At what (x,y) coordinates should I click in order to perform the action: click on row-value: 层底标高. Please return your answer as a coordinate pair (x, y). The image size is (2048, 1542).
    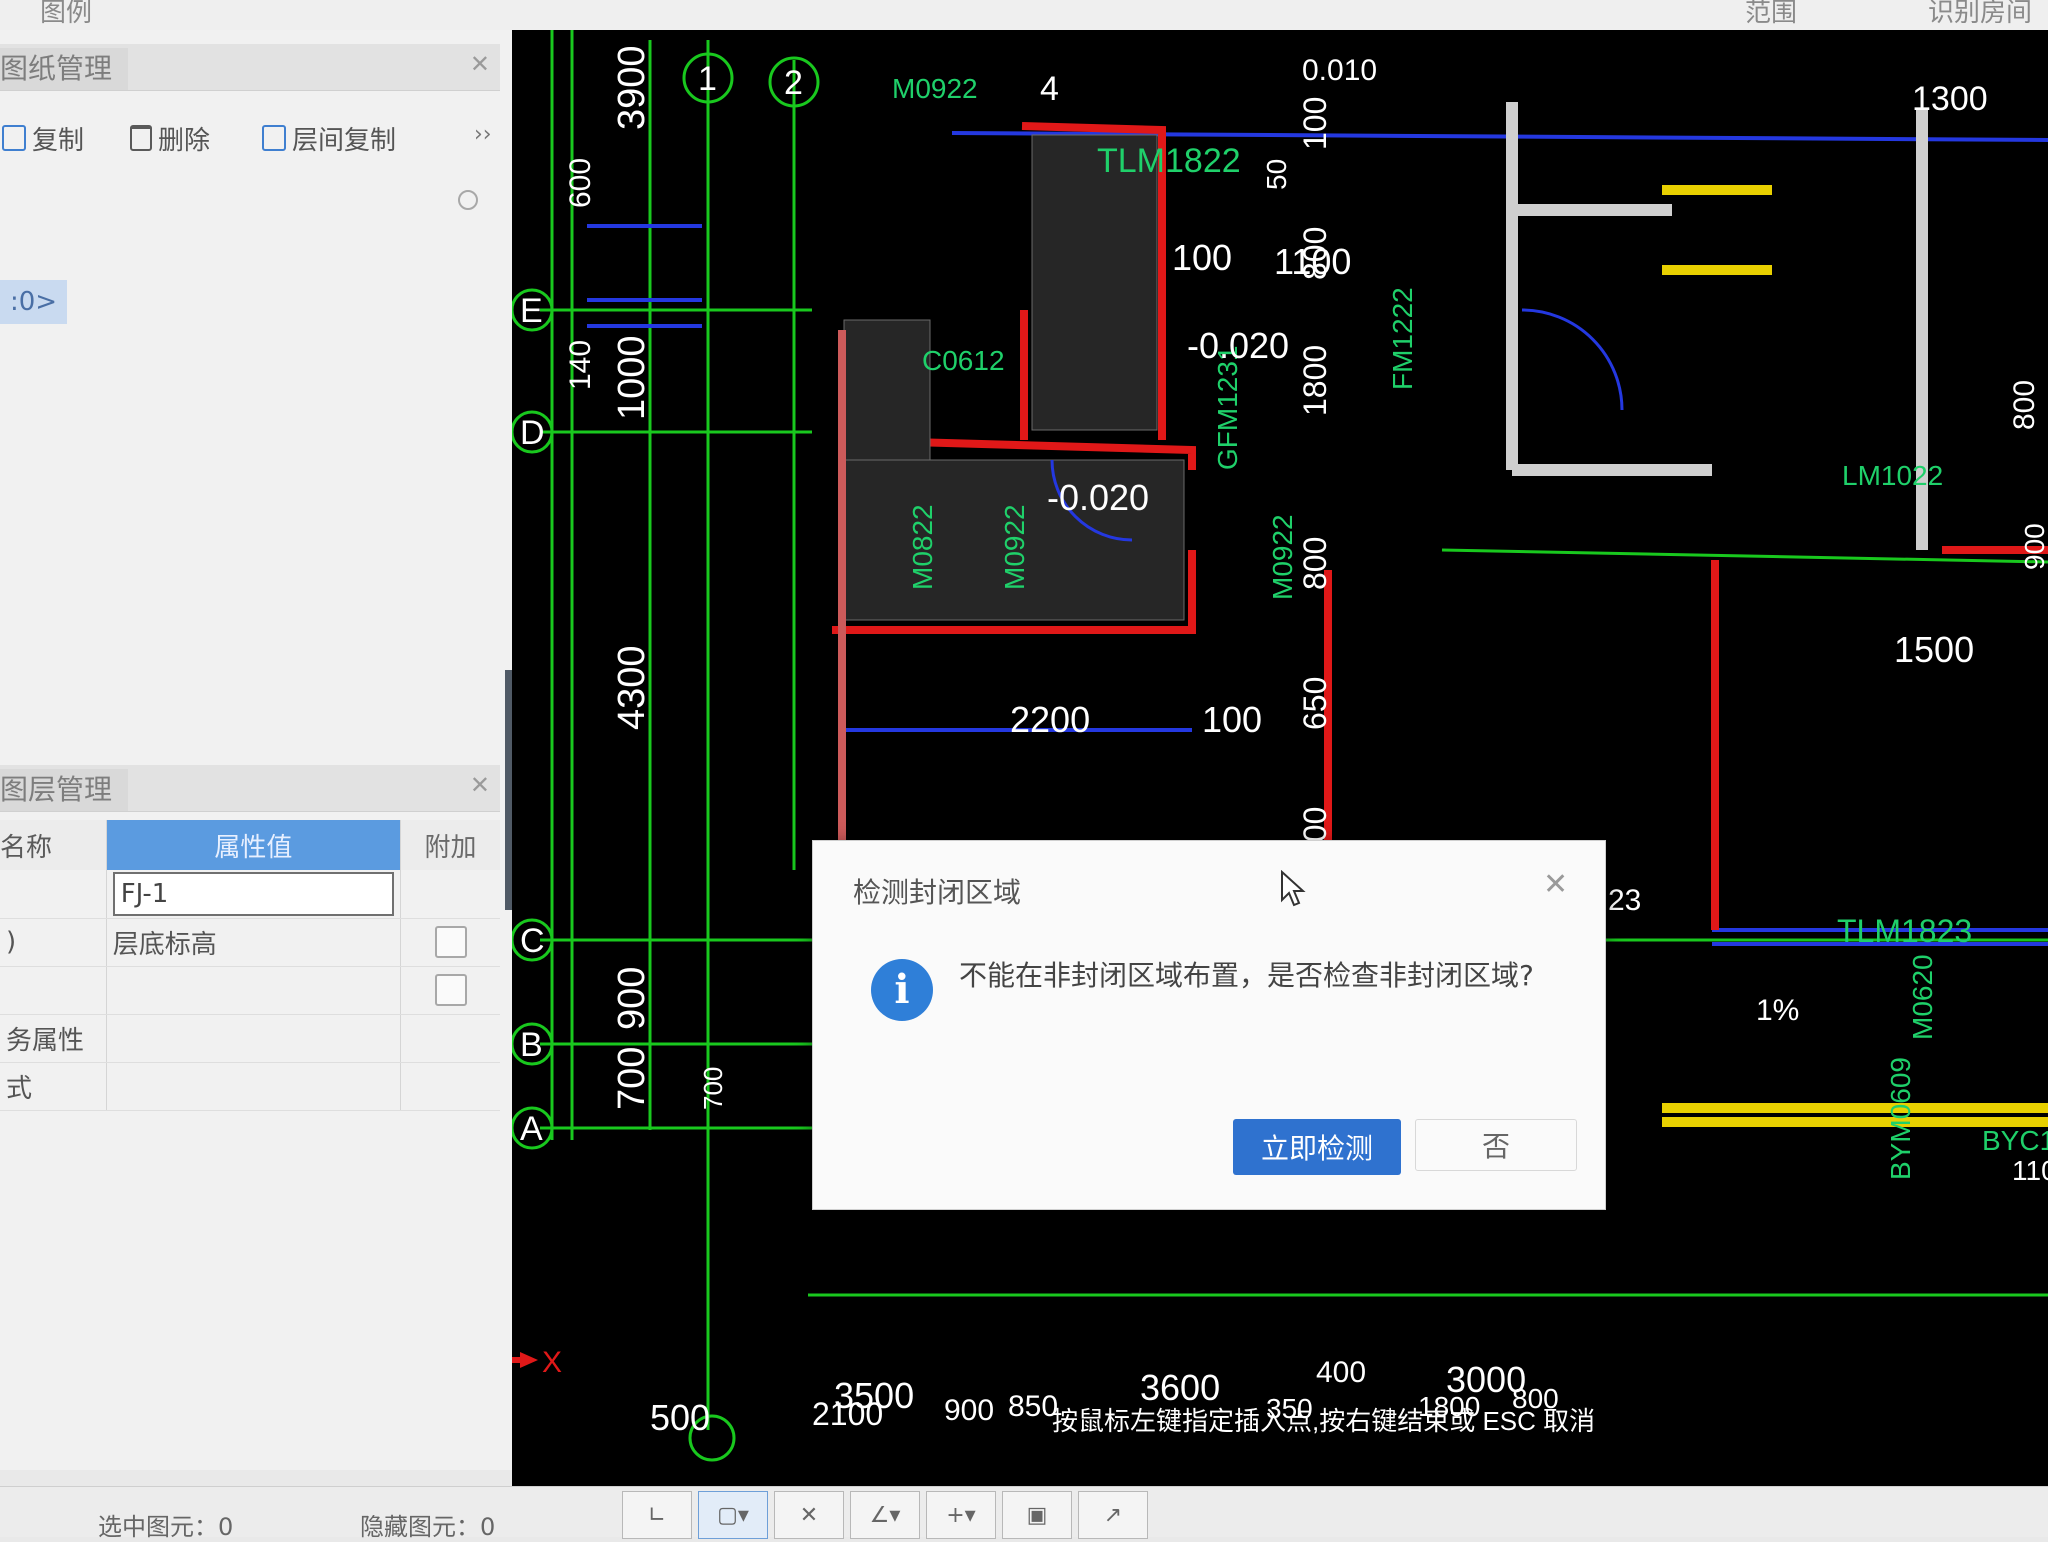
    Looking at the image, I should click on (253, 942).